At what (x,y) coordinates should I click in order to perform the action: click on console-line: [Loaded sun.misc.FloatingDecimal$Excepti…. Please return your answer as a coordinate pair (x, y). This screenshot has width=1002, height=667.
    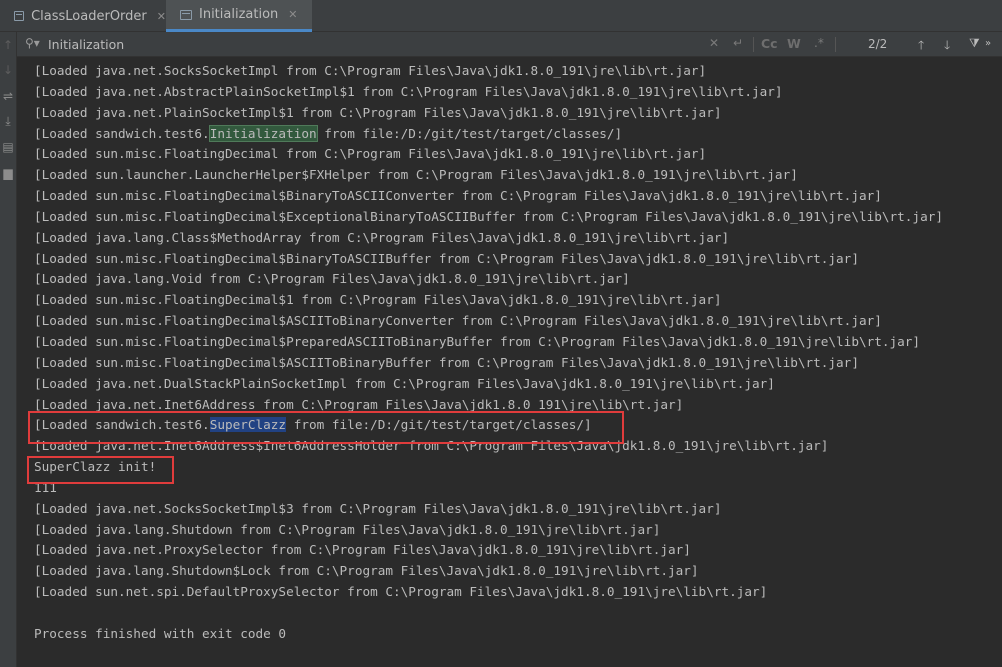
    Looking at the image, I should click on (488, 216).